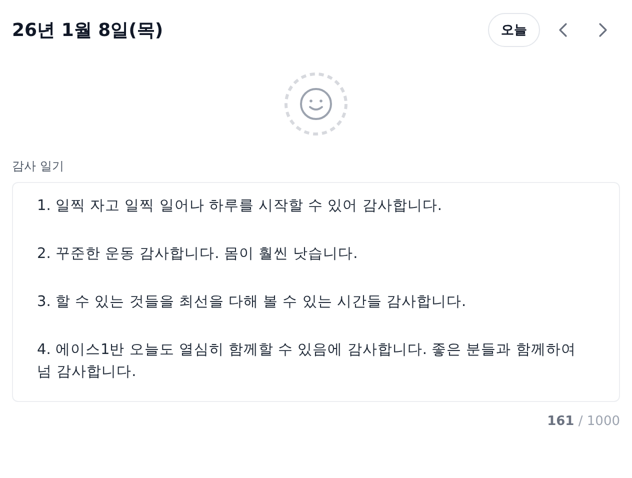 The height and width of the screenshot is (478, 632). What do you see at coordinates (316, 104) in the screenshot?
I see `smiley-face-icon` at bounding box center [316, 104].